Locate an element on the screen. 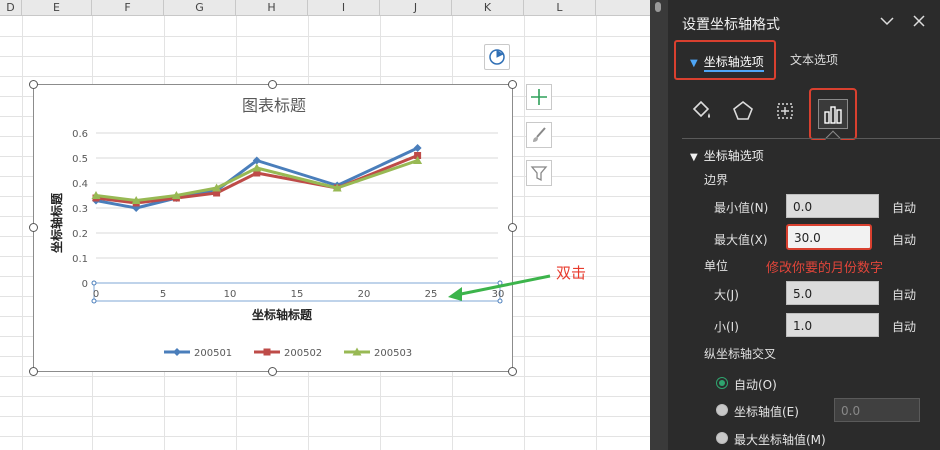  cross-label: 纵坐标轴交叉 is located at coordinates (740, 354).